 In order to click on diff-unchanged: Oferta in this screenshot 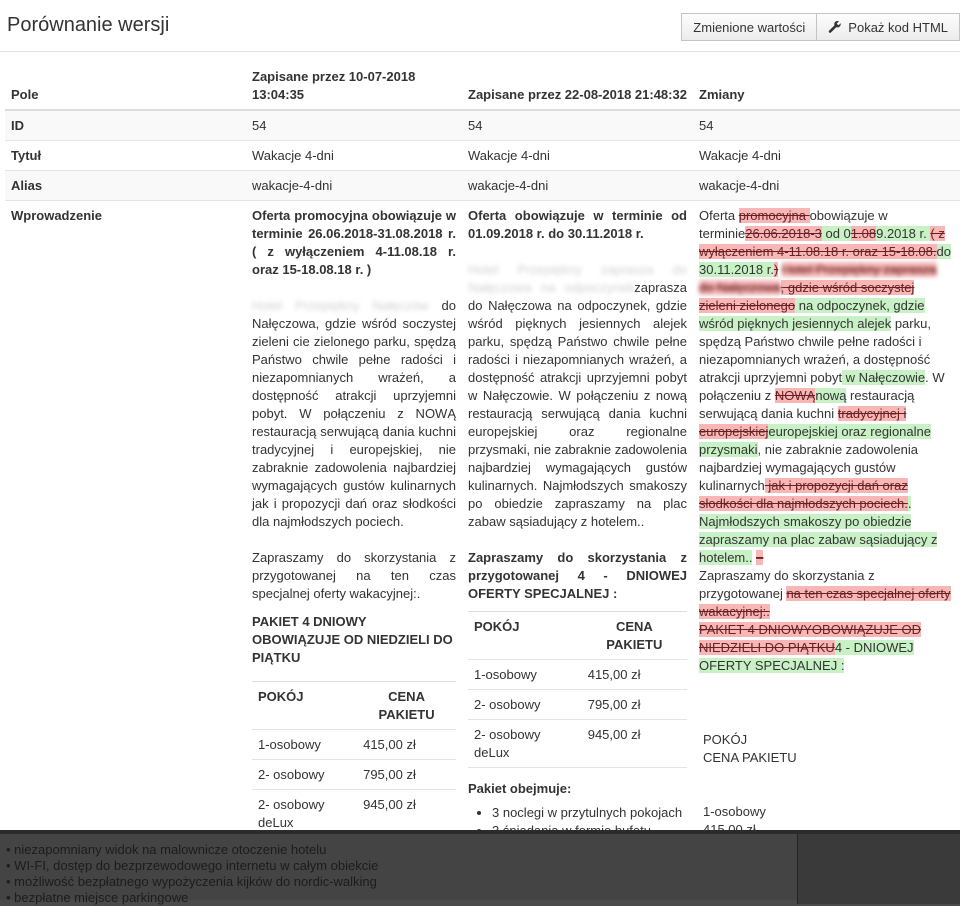, I will do `click(719, 215)`.